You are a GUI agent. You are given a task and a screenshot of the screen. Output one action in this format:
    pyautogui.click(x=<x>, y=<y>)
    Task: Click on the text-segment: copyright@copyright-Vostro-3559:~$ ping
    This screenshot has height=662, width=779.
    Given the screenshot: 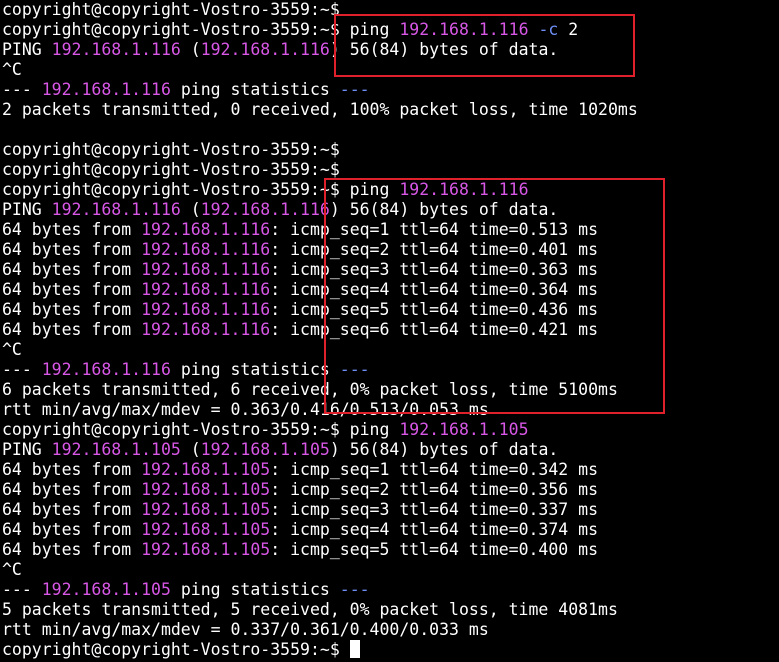 What is the action you would take?
    pyautogui.click(x=201, y=429)
    